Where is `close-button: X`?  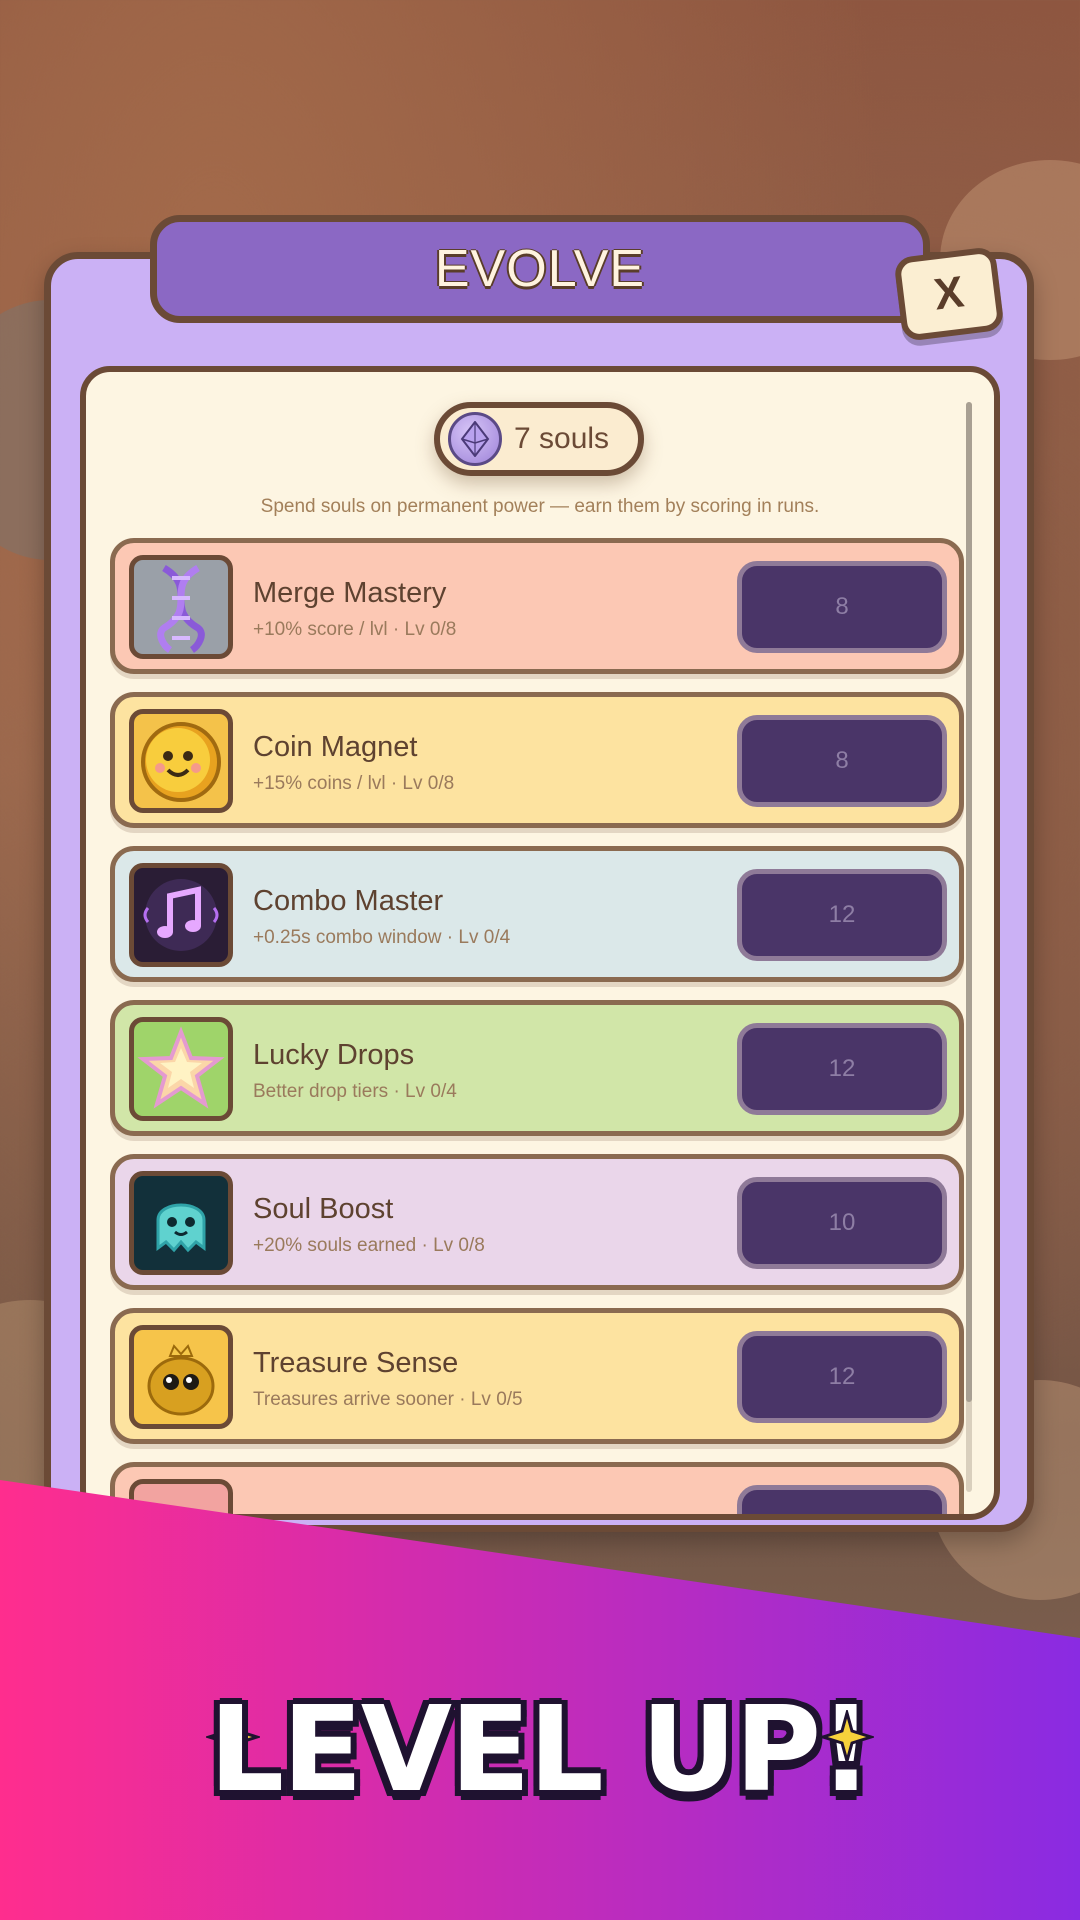
close-button: X is located at coordinates (949, 294).